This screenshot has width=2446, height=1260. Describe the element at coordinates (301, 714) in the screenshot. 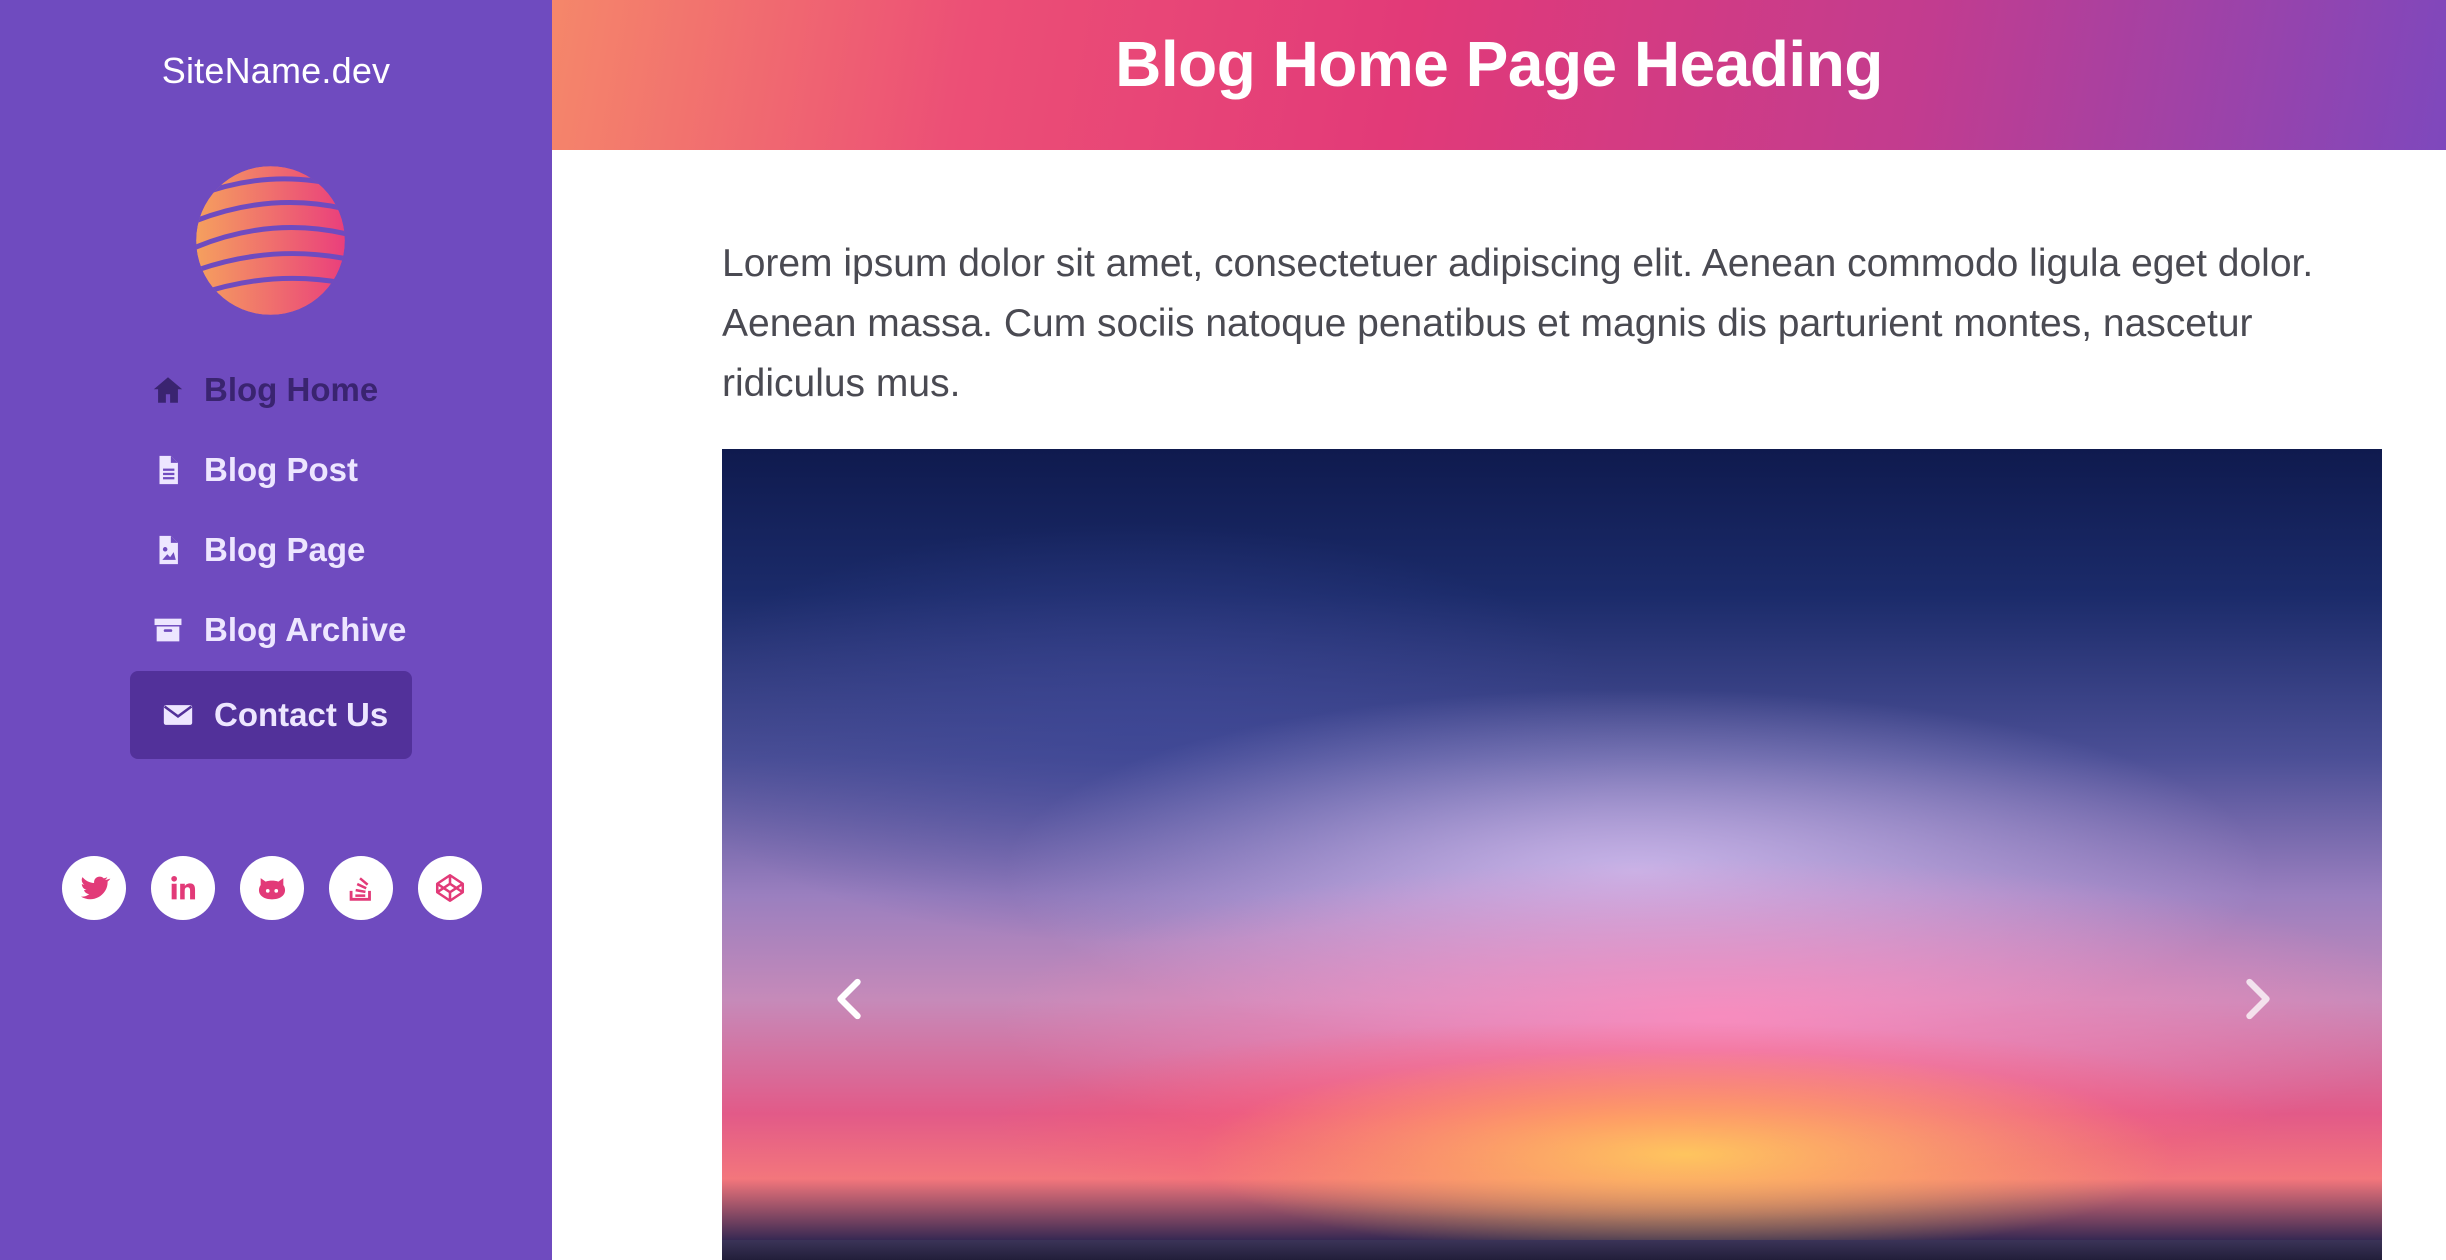

I see `nav-label: Contact Us` at that location.